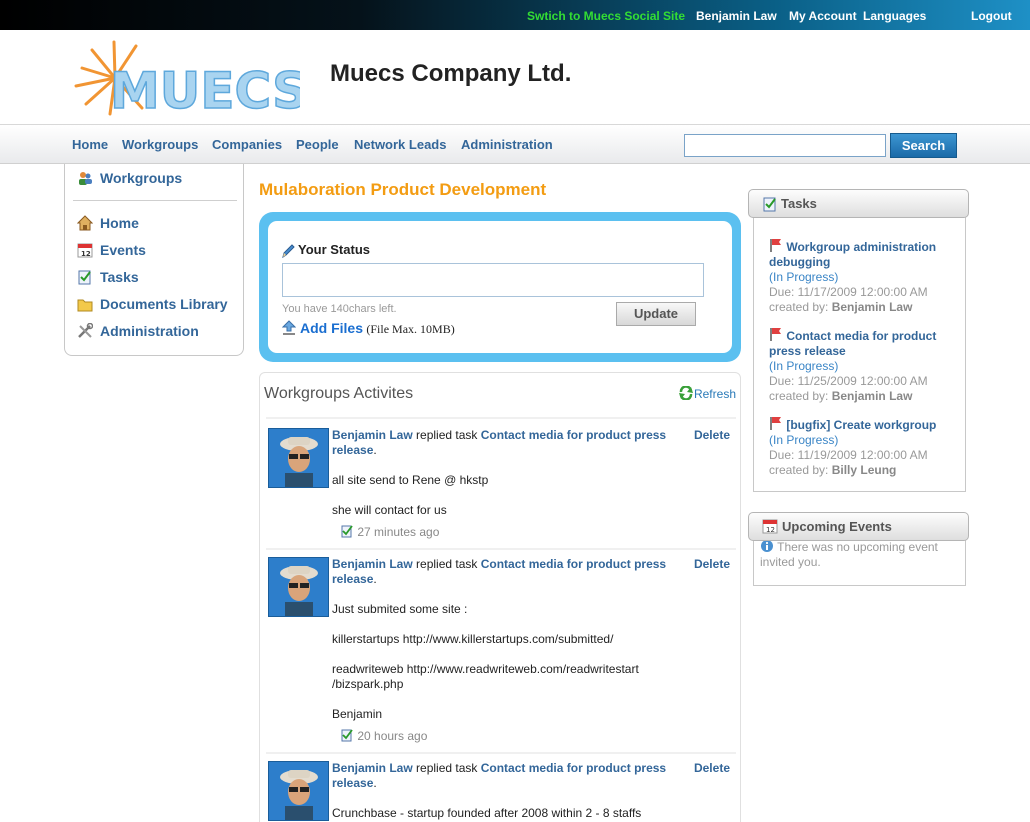 The width and height of the screenshot is (1030, 822). I want to click on update-button: Update, so click(656, 314).